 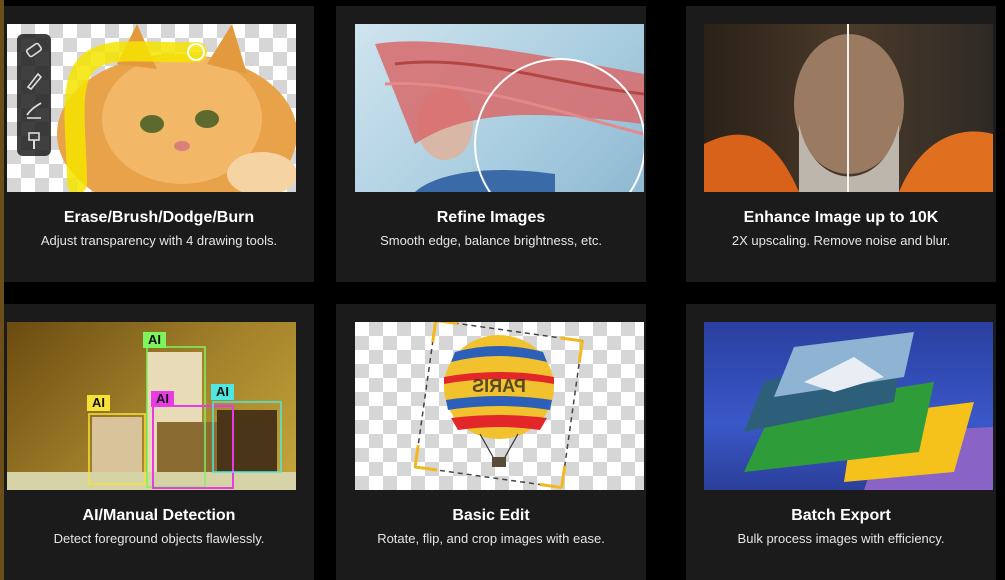 I want to click on enhance-preview-image, so click(x=848, y=108).